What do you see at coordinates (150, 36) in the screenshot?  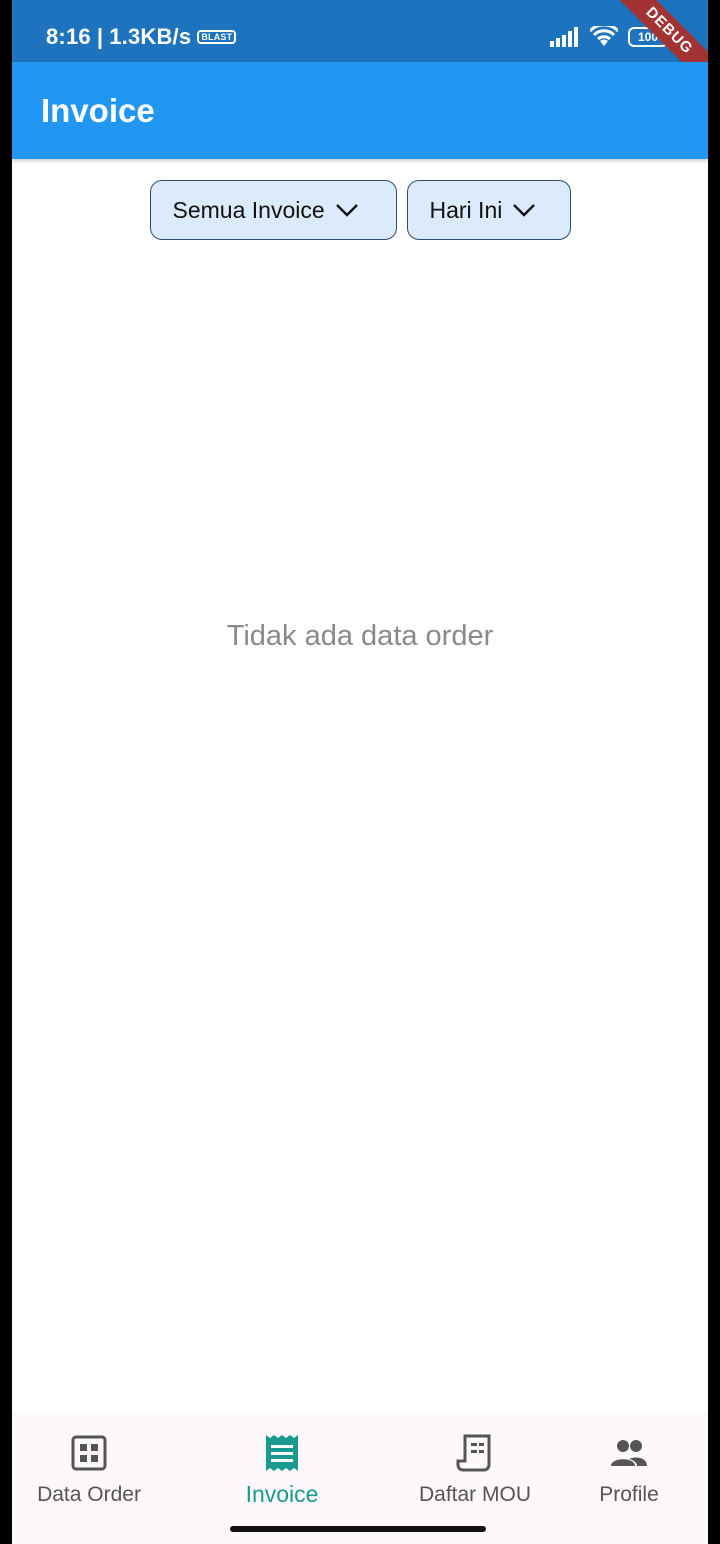 I see `status-network-speed: 1.3KB/s` at bounding box center [150, 36].